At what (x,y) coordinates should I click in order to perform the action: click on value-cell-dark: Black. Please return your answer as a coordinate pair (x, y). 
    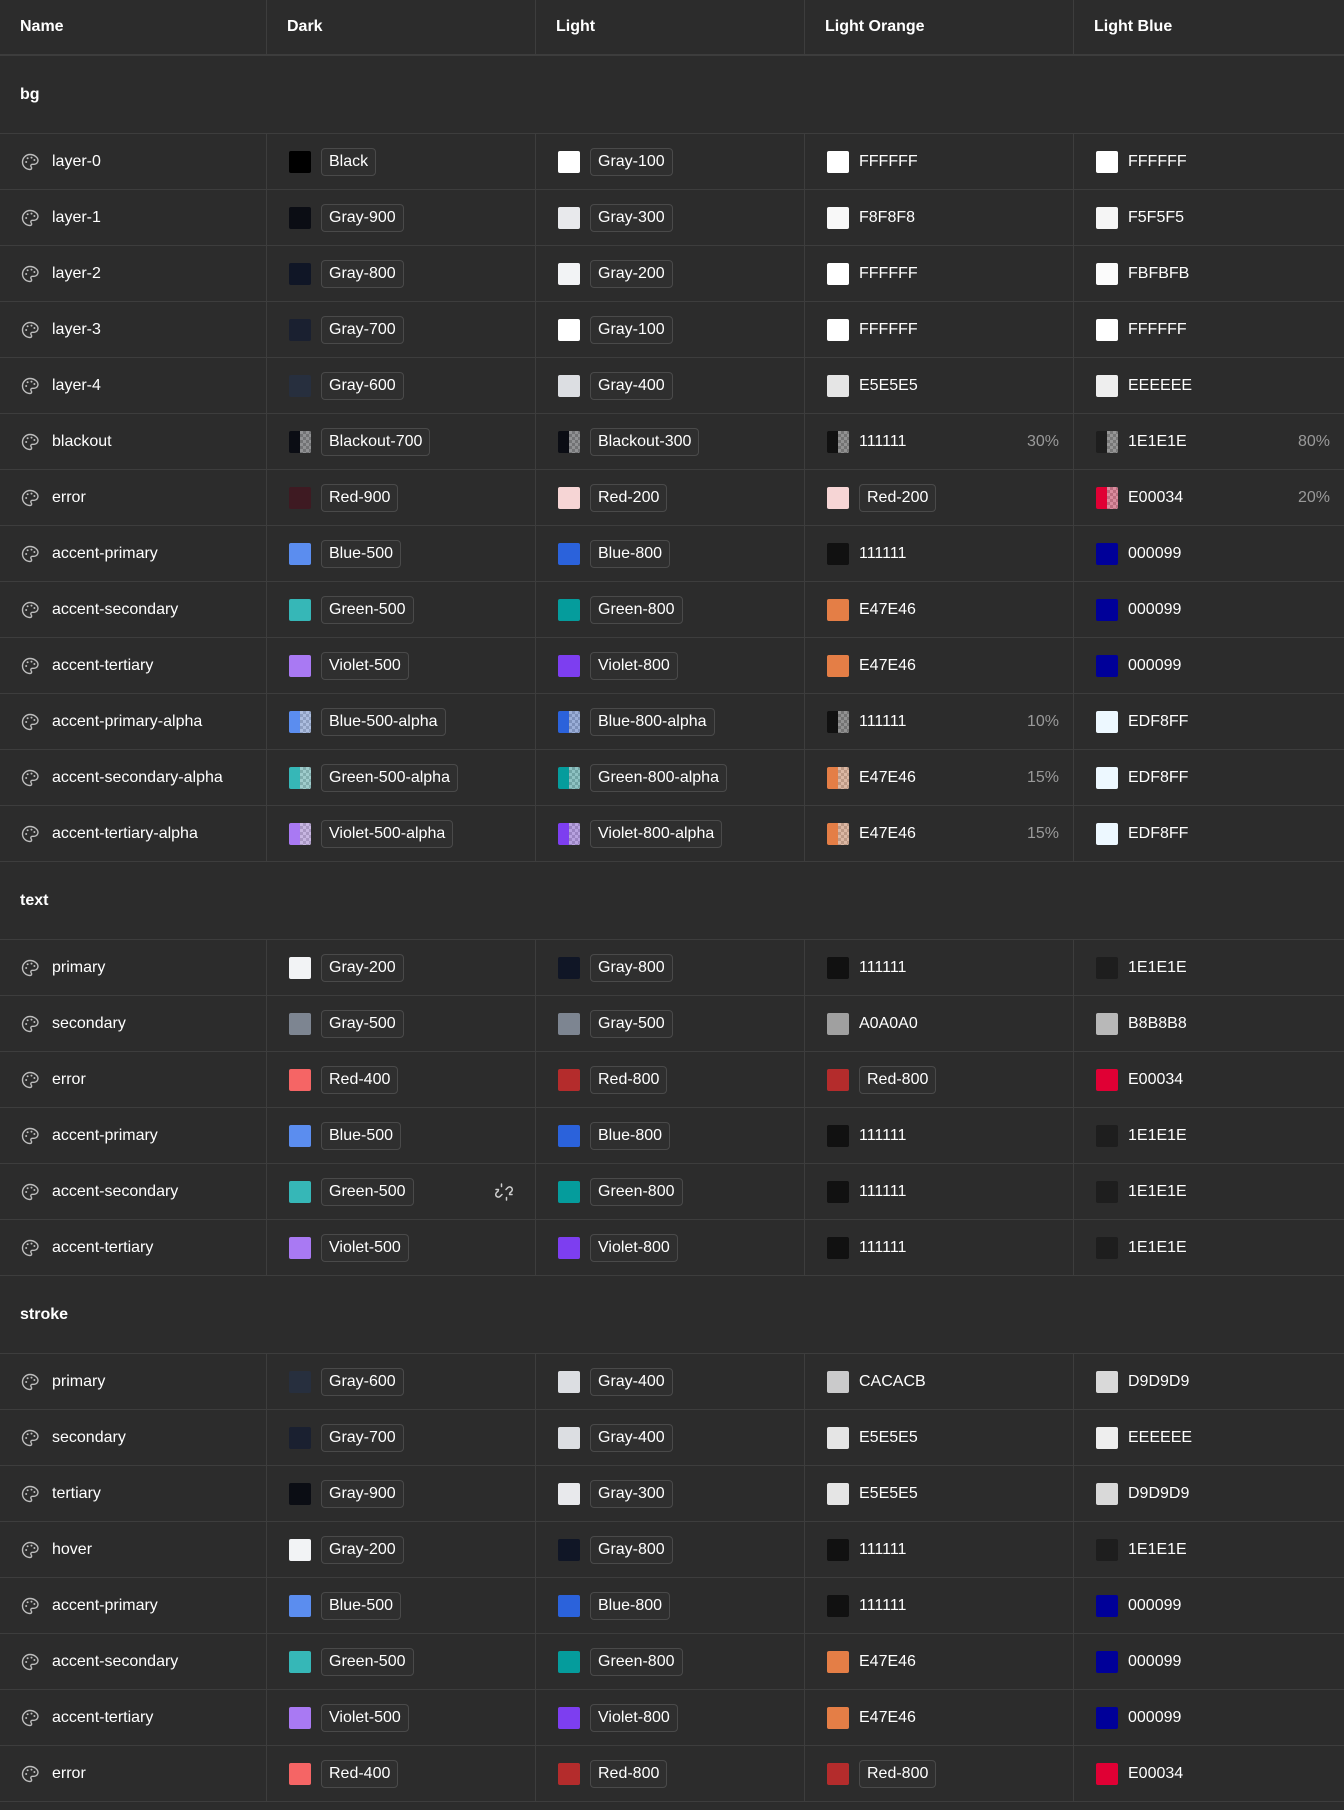
    Looking at the image, I should click on (401, 161).